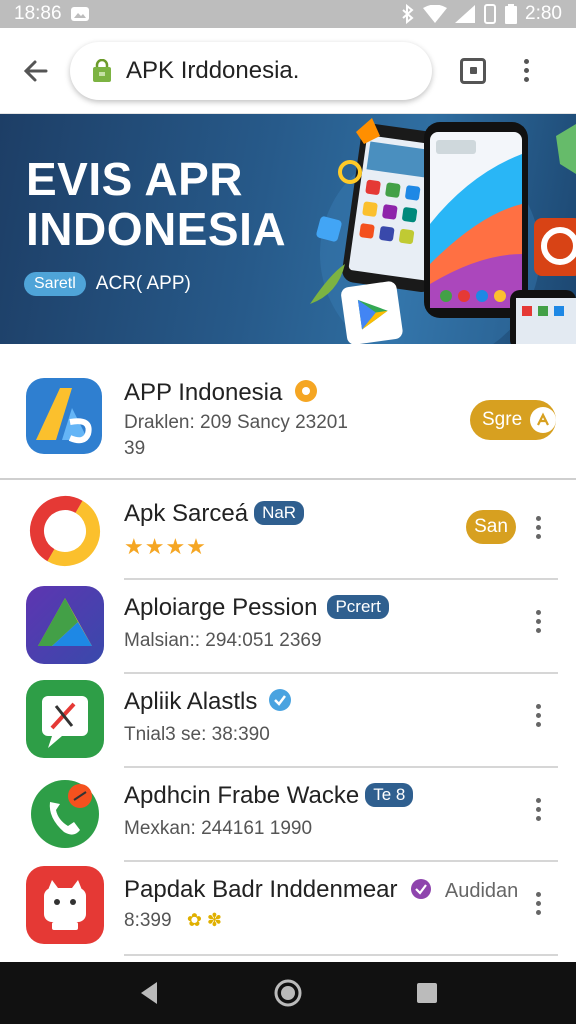 The height and width of the screenshot is (1024, 576). Describe the element at coordinates (55, 284) in the screenshot. I see `banner-badge: Saretl` at that location.